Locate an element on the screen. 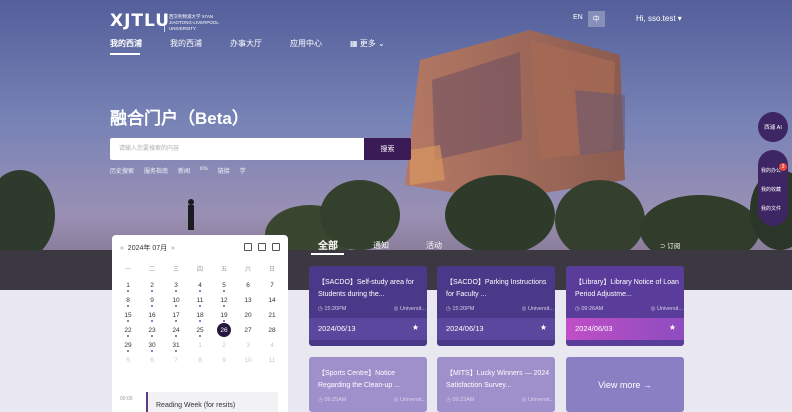 The height and width of the screenshot is (412, 792). ai-button: 西浦 AI is located at coordinates (773, 127).